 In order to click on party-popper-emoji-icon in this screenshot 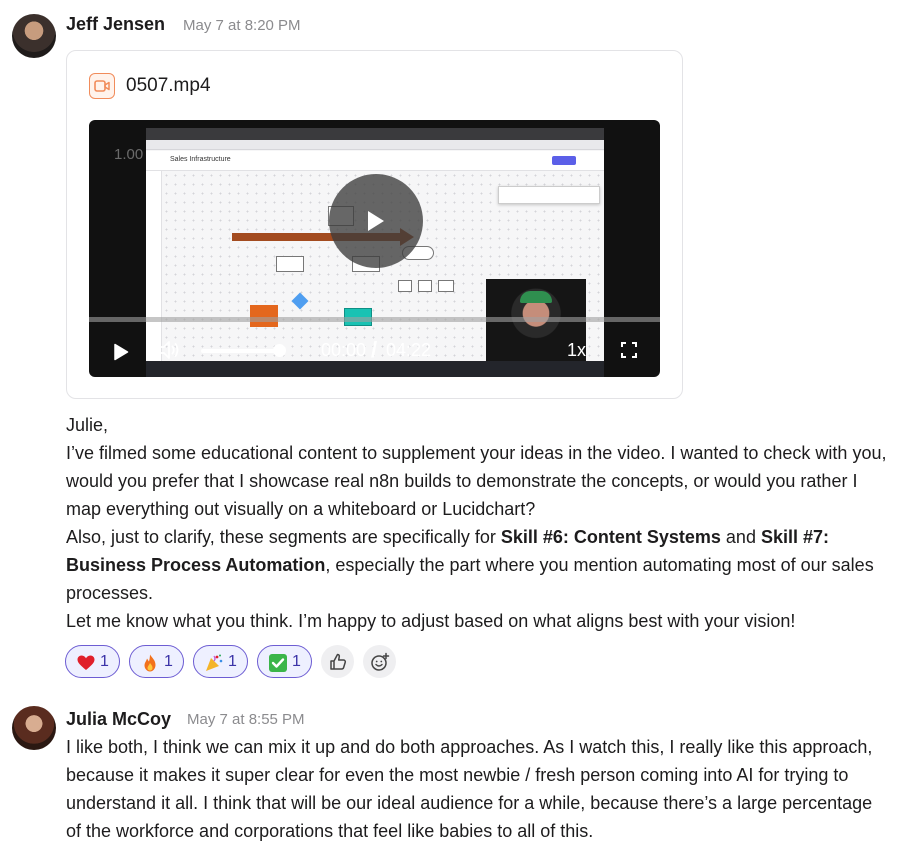, I will do `click(214, 662)`.